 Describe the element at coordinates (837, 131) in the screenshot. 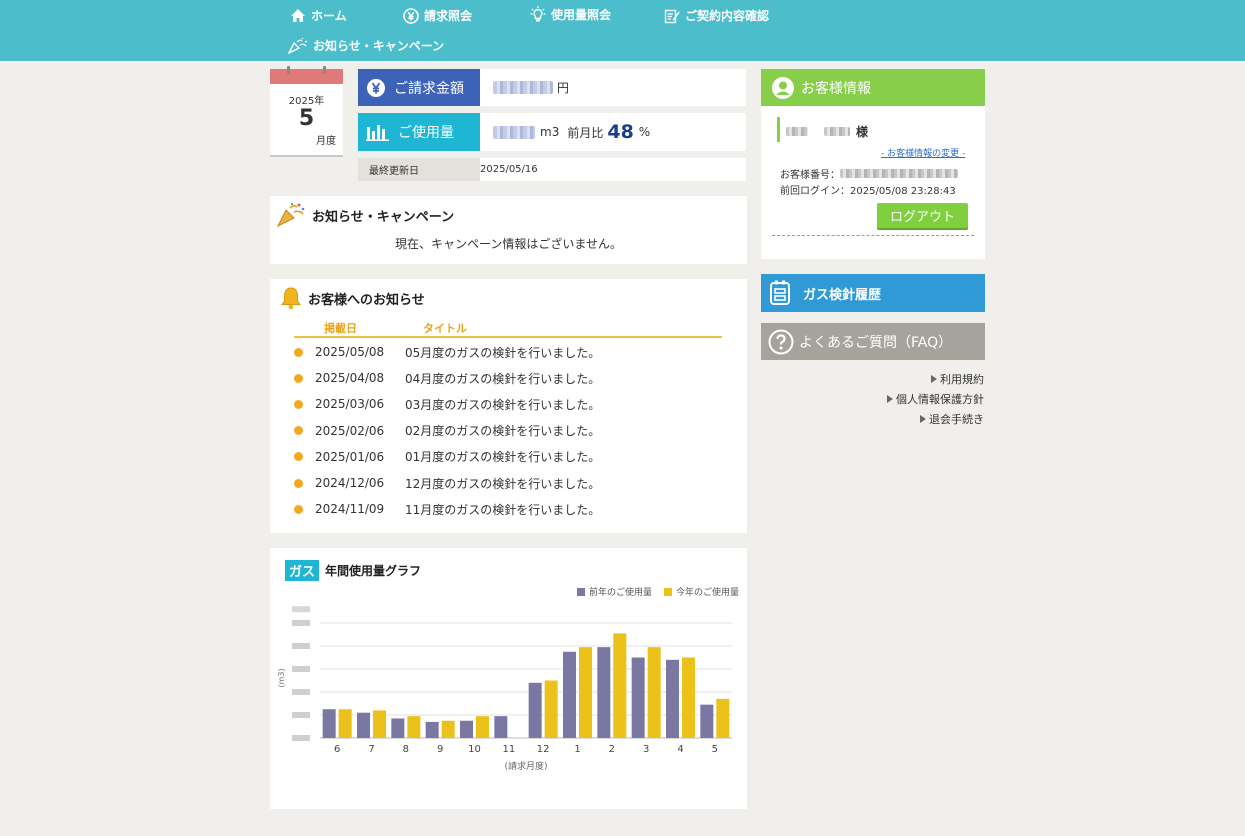

I see `masked-given-name` at that location.